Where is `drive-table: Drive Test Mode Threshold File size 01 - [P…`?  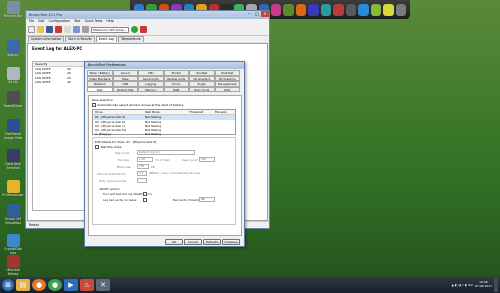 drive-table: Drive Test Mode Threshold File size 01 - [P… is located at coordinates (164, 122).